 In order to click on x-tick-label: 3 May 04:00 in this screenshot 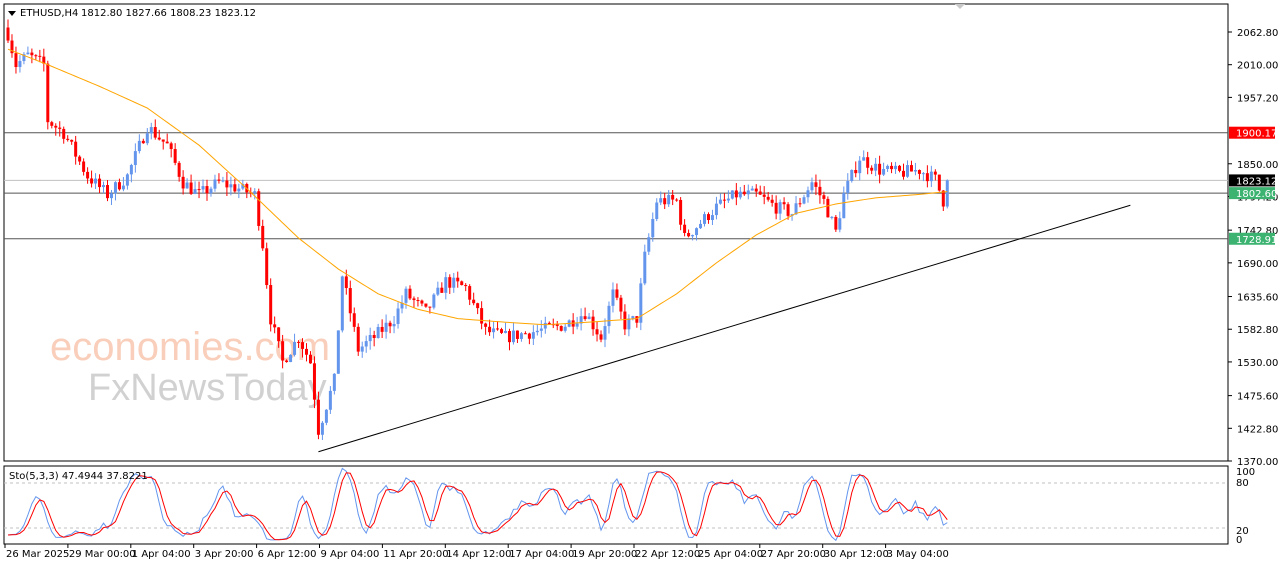, I will do `click(918, 554)`.